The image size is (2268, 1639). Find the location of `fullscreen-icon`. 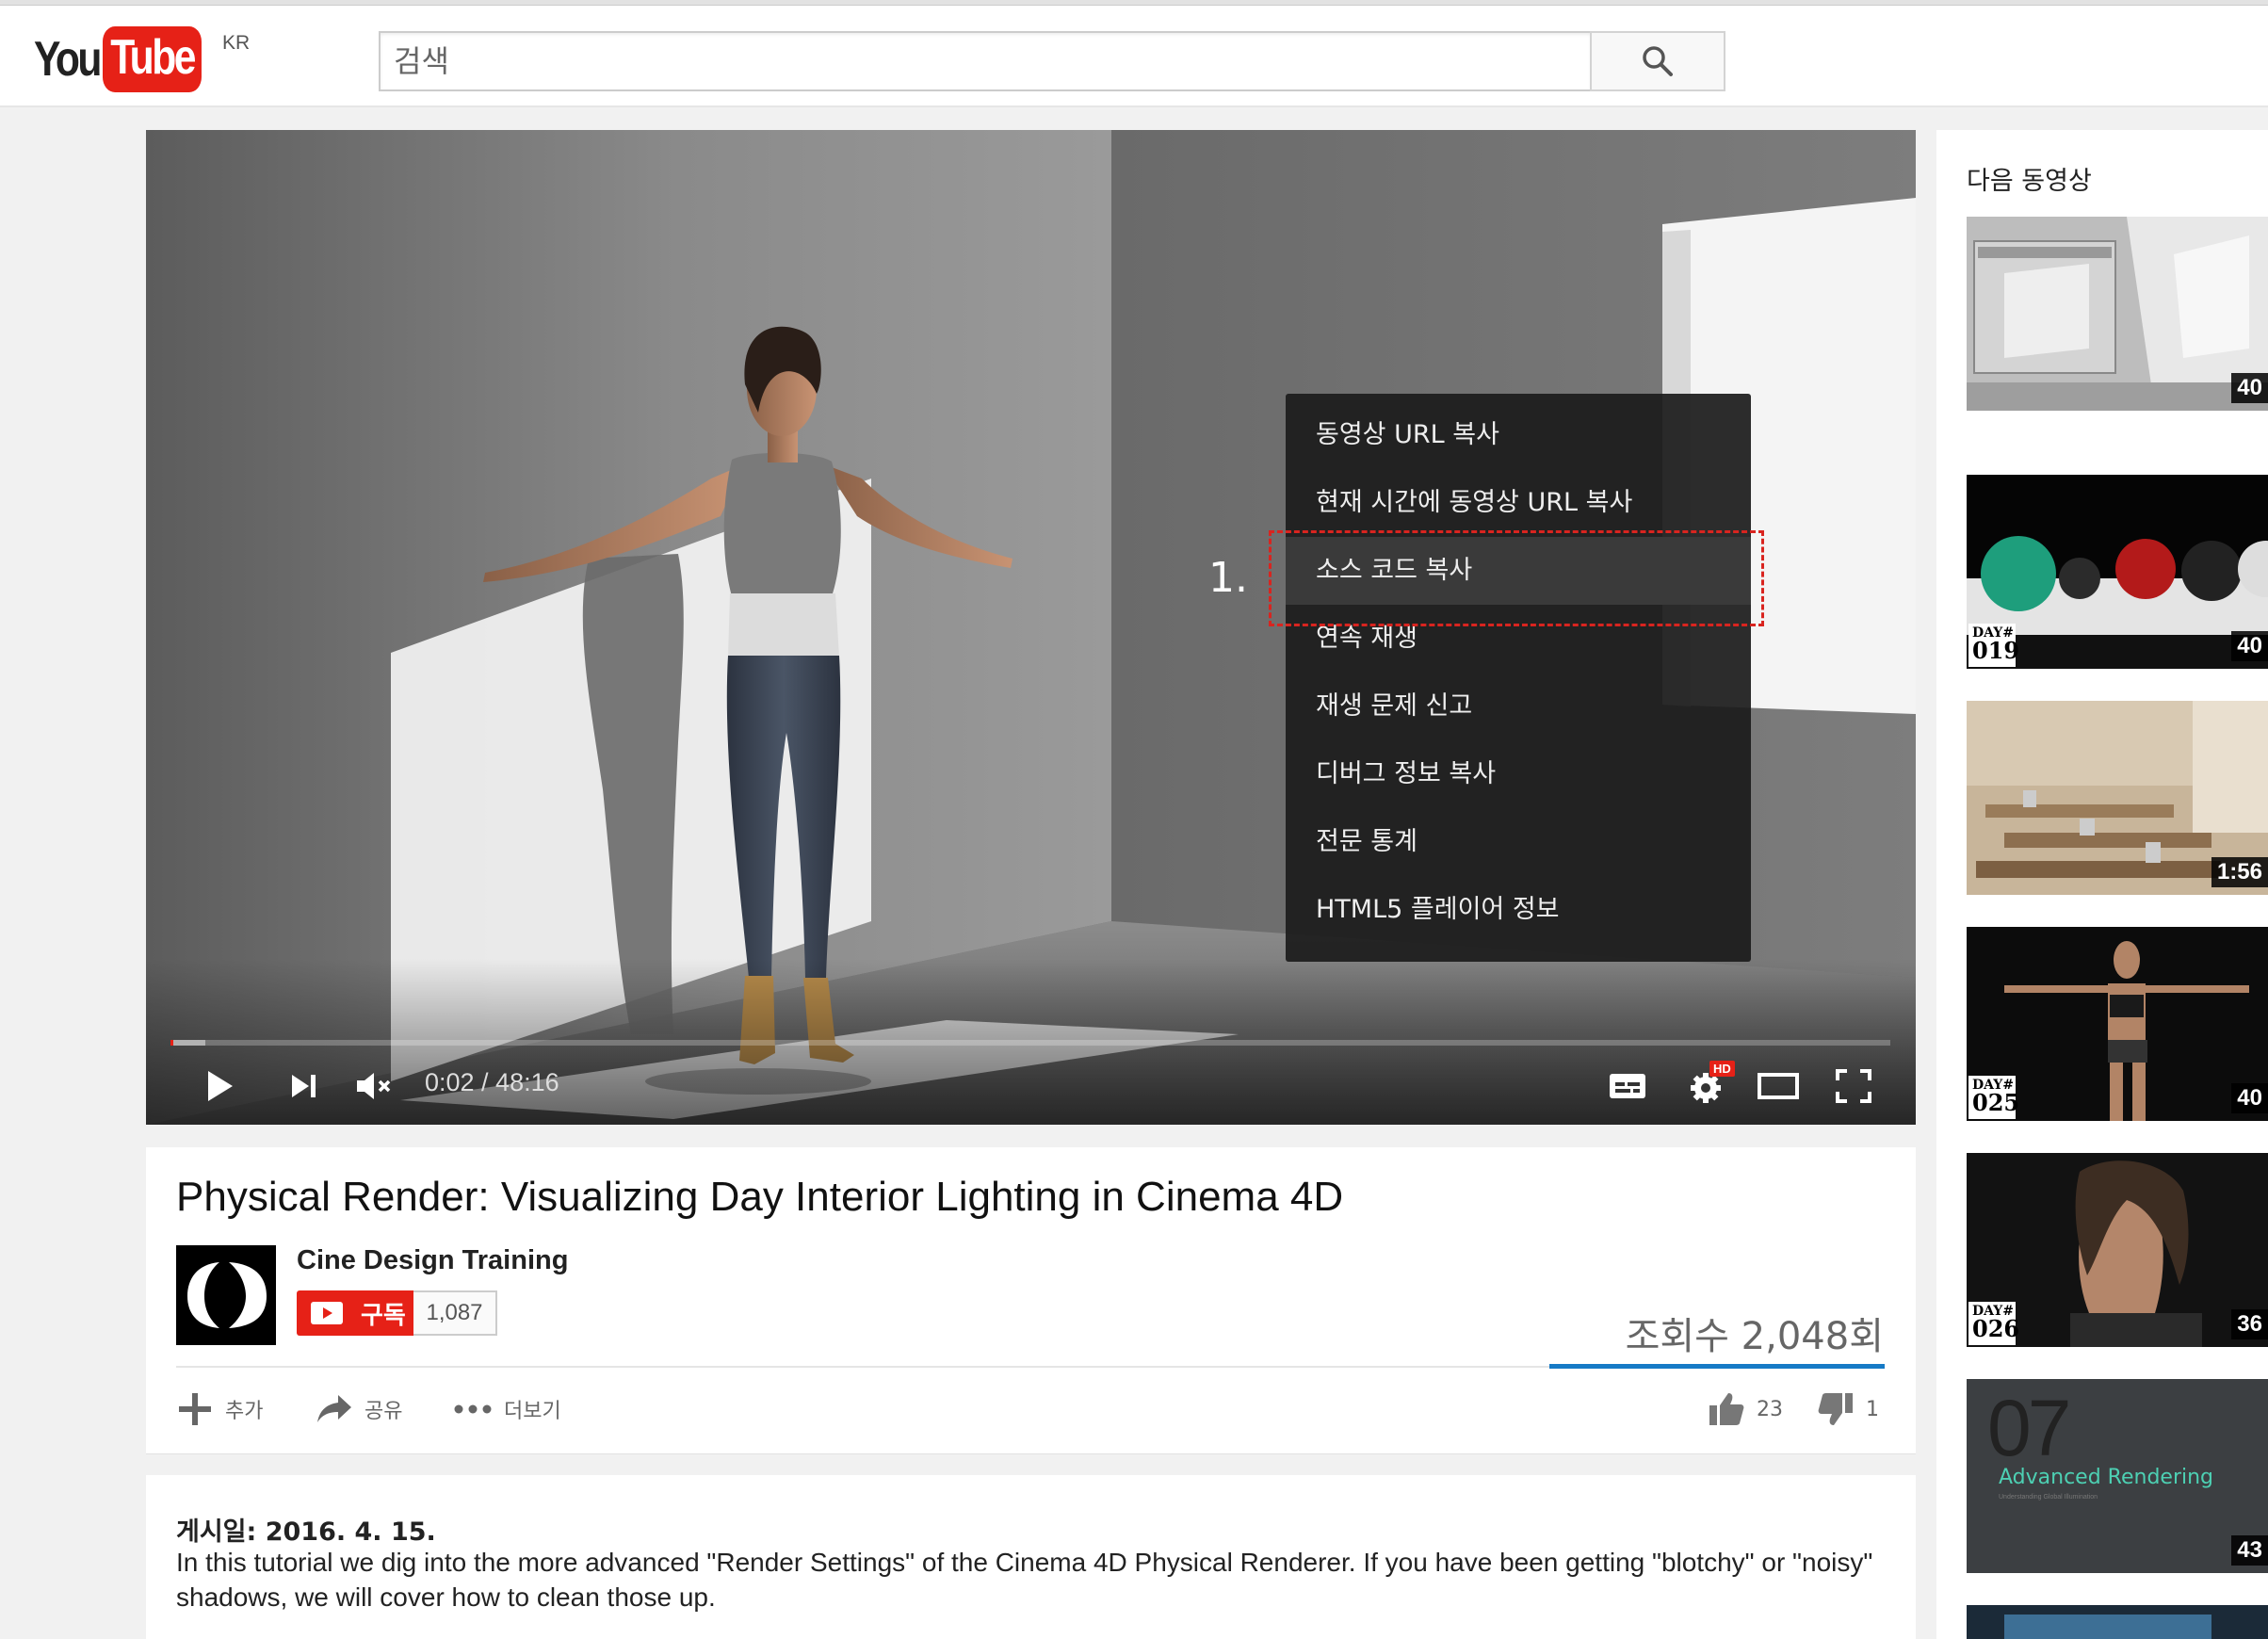

fullscreen-icon is located at coordinates (1853, 1086).